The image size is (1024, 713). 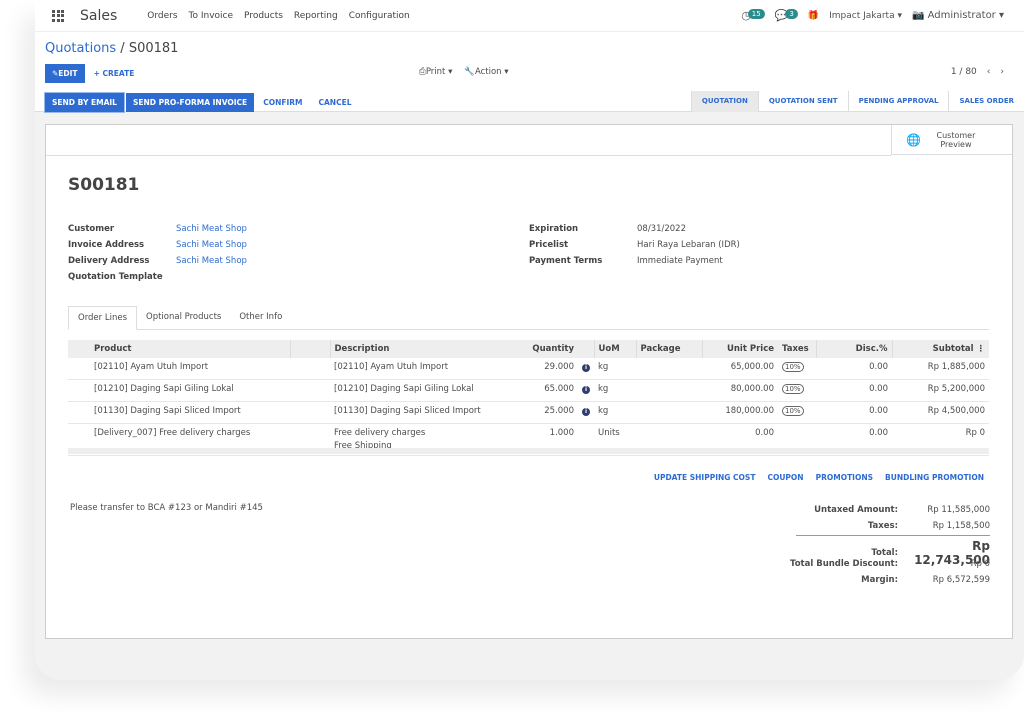 I want to click on payment-terms-label: Payment Terms, so click(x=566, y=261).